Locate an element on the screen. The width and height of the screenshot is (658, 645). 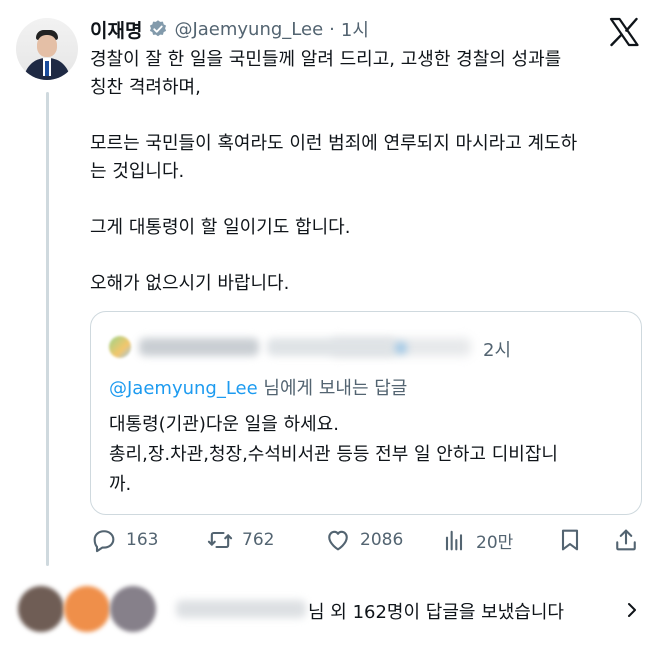
repost-icon is located at coordinates (220, 540).